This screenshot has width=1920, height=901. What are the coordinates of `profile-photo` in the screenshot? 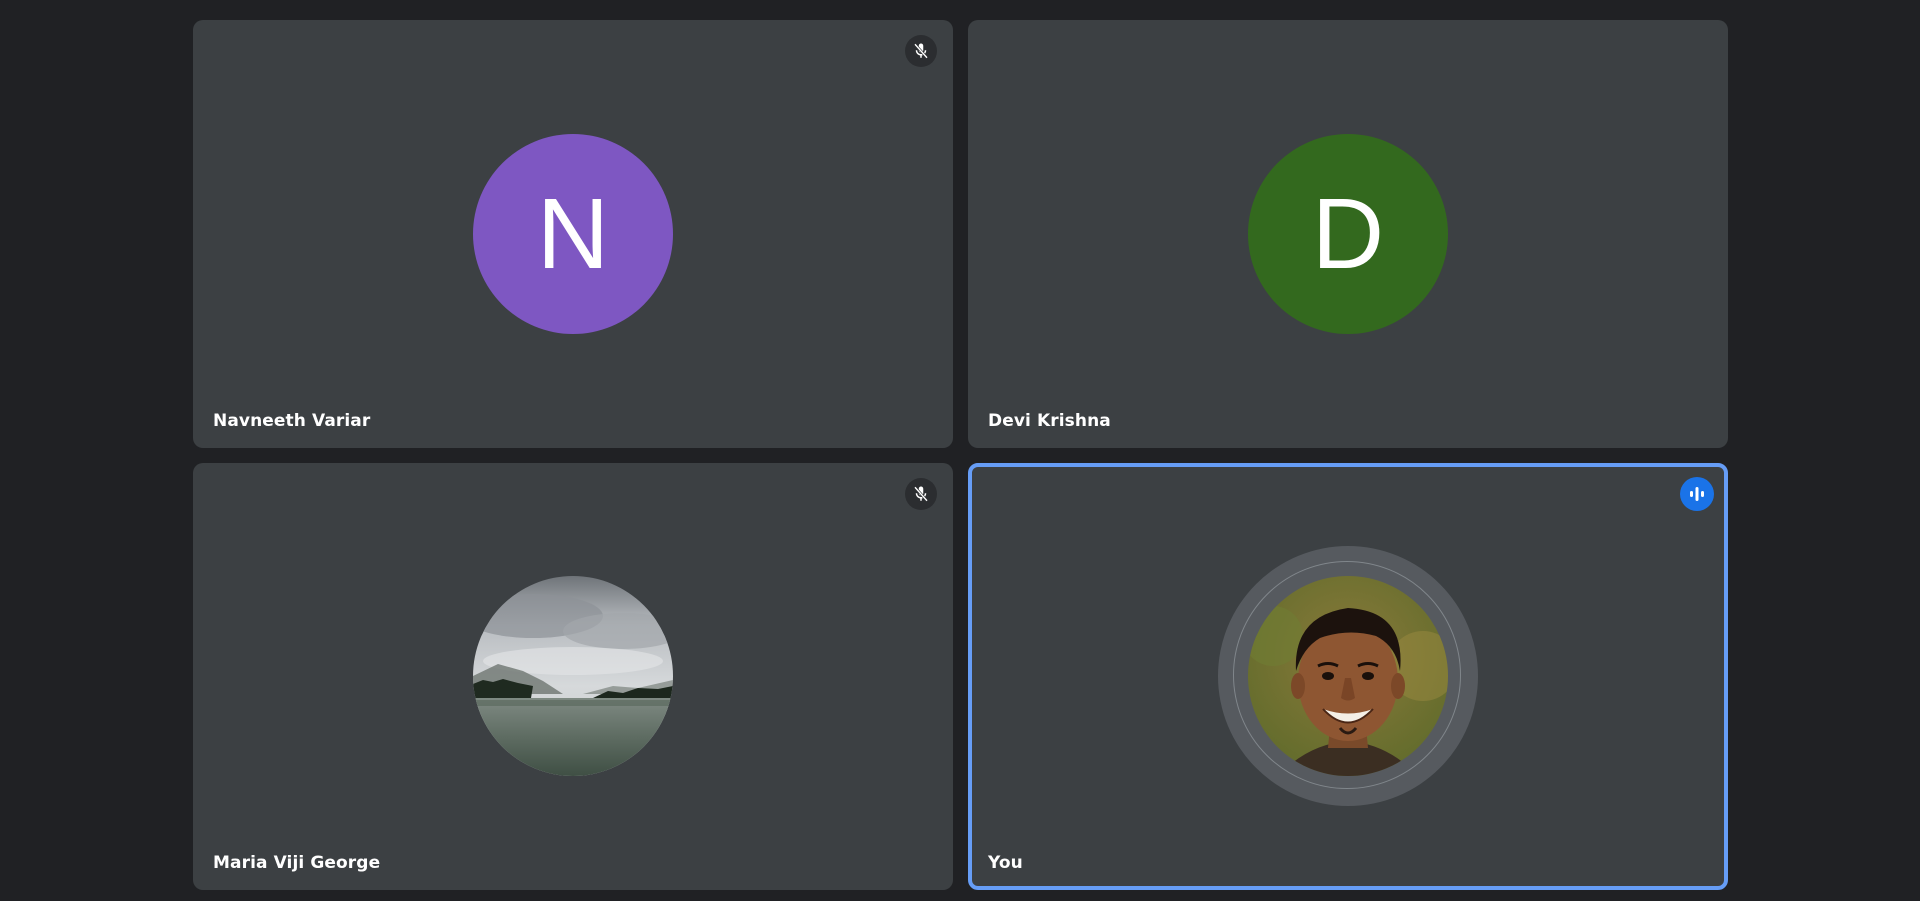 It's located at (1348, 676).